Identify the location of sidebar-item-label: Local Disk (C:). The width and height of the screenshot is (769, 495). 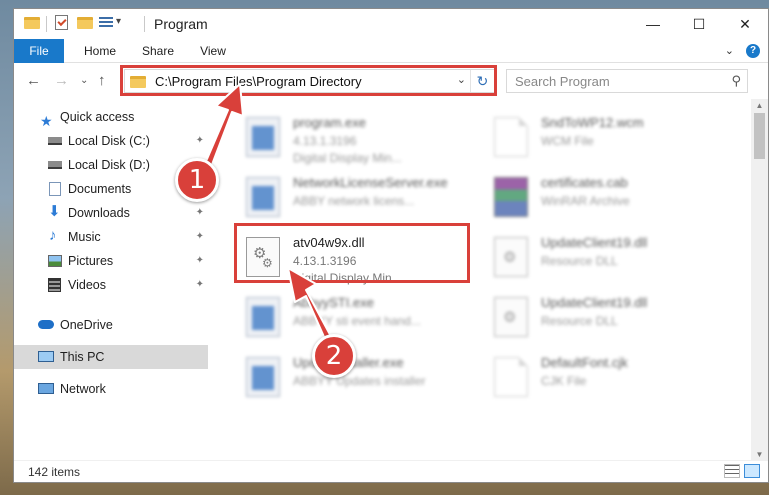
(109, 141).